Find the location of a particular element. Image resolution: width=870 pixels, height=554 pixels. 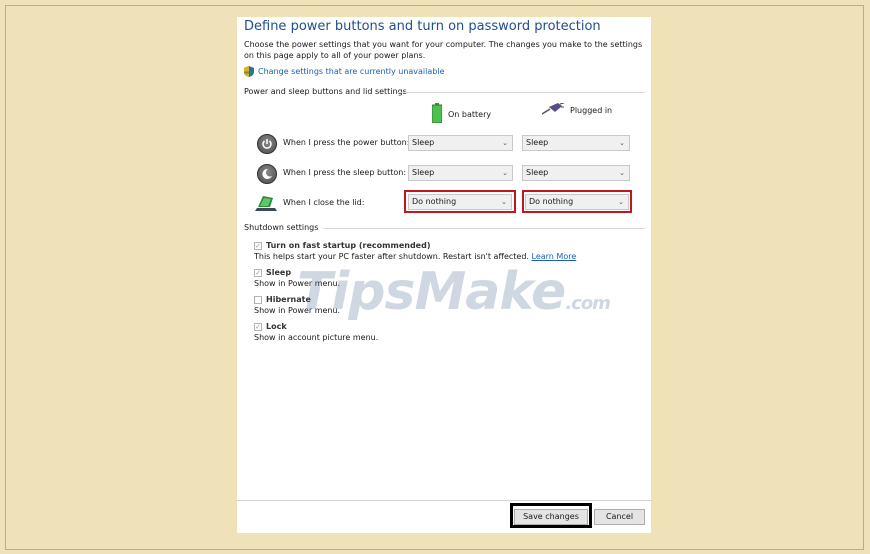

power-button-battery-select: Sleep ⌄ is located at coordinates (460, 143).